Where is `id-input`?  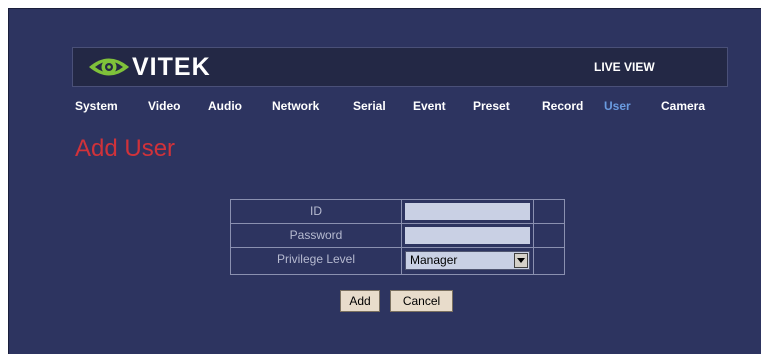 id-input is located at coordinates (467, 211).